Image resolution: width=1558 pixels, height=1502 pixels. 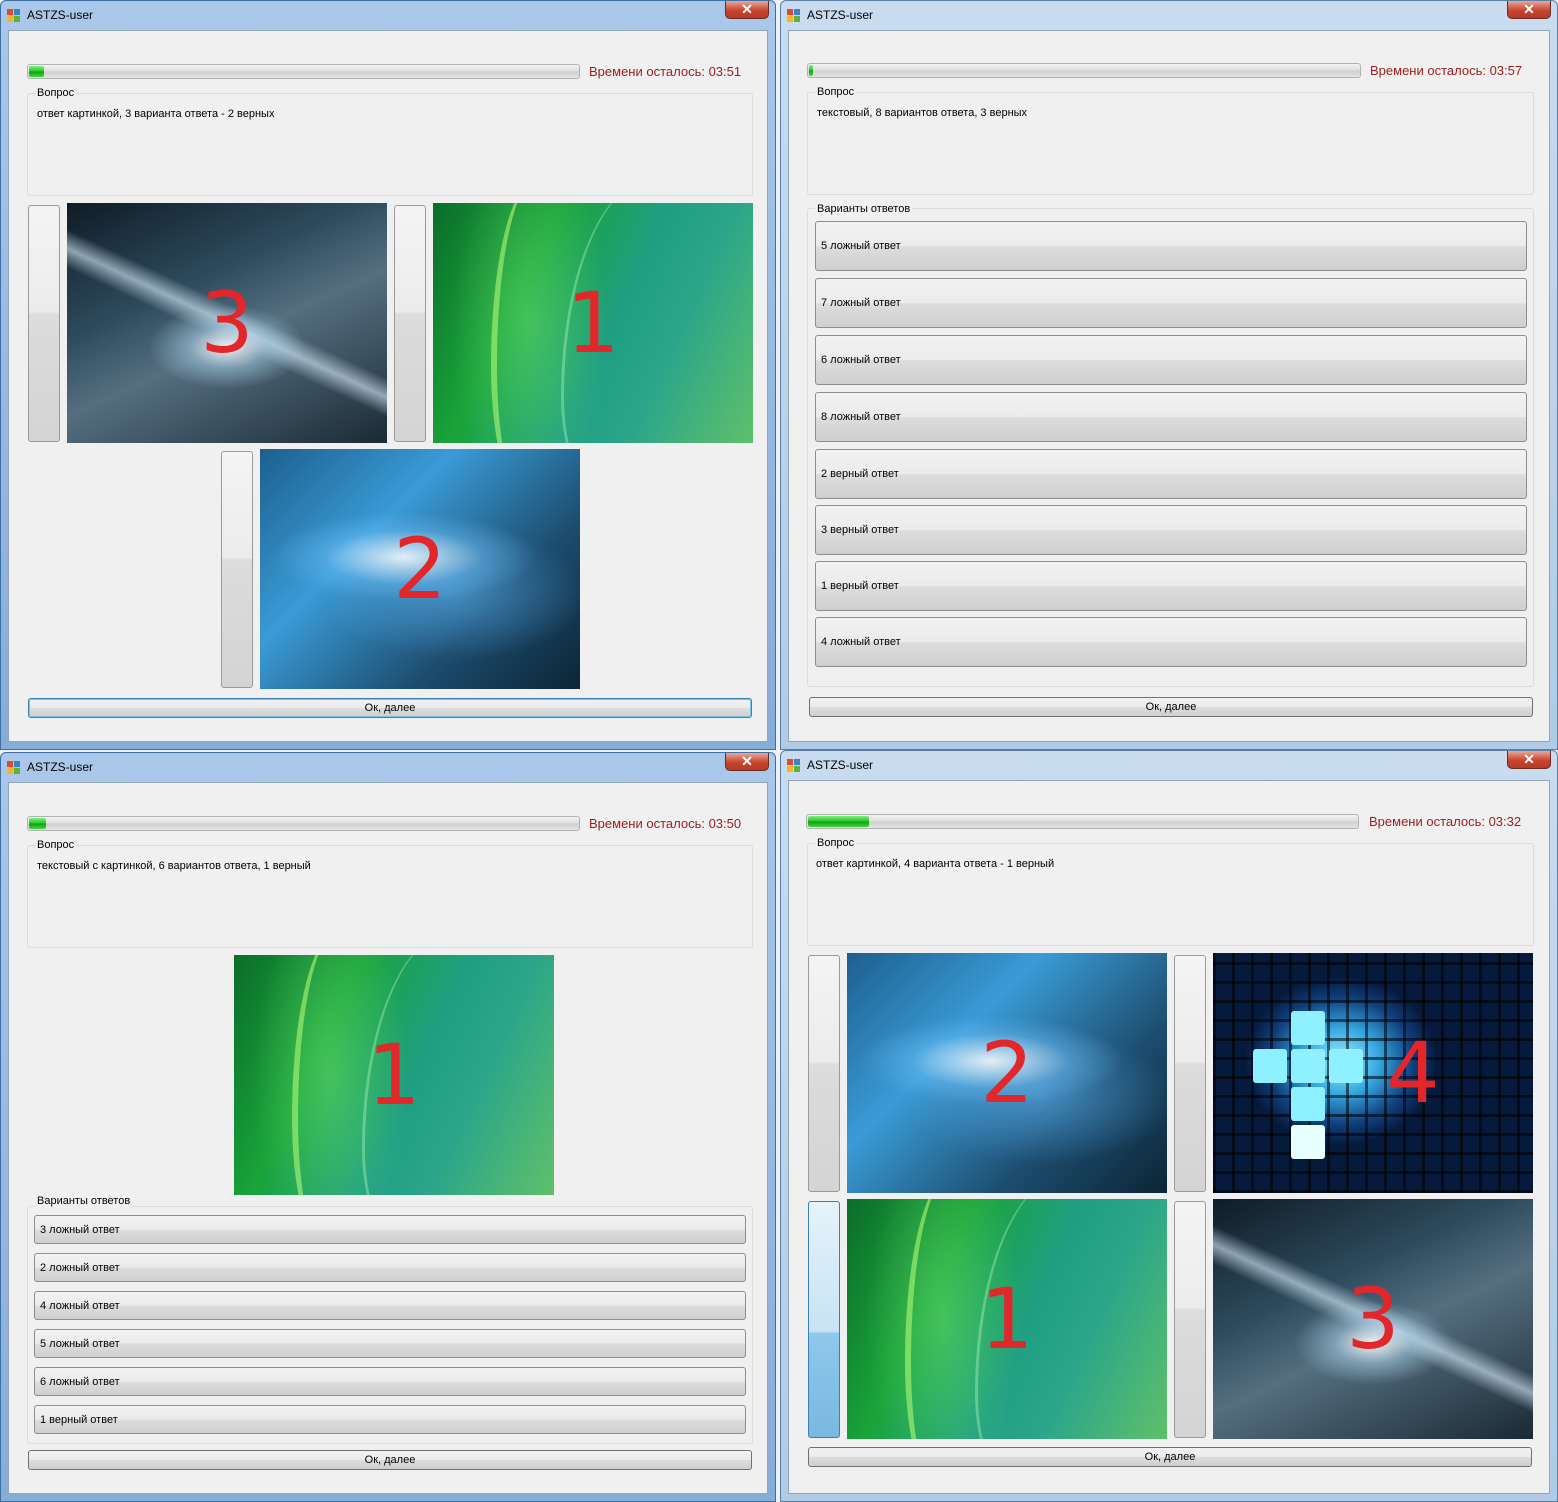 I want to click on answer-option: 3 ложный ответ, so click(x=390, y=1229).